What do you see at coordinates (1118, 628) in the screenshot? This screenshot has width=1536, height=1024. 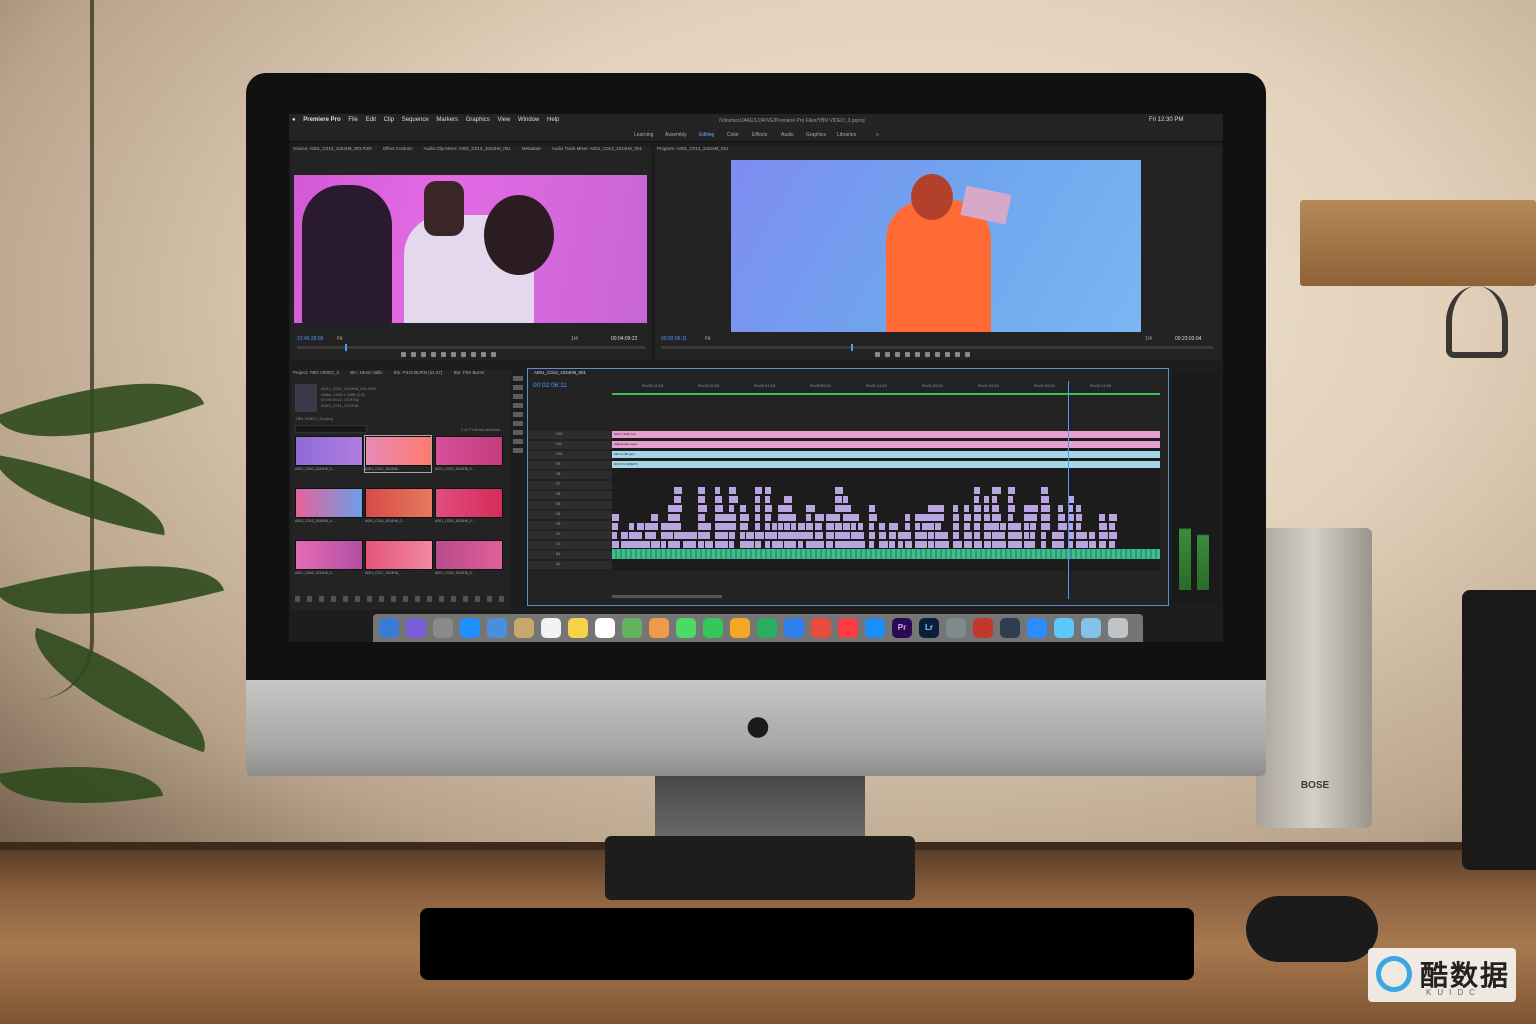 I see `trash-icon` at bounding box center [1118, 628].